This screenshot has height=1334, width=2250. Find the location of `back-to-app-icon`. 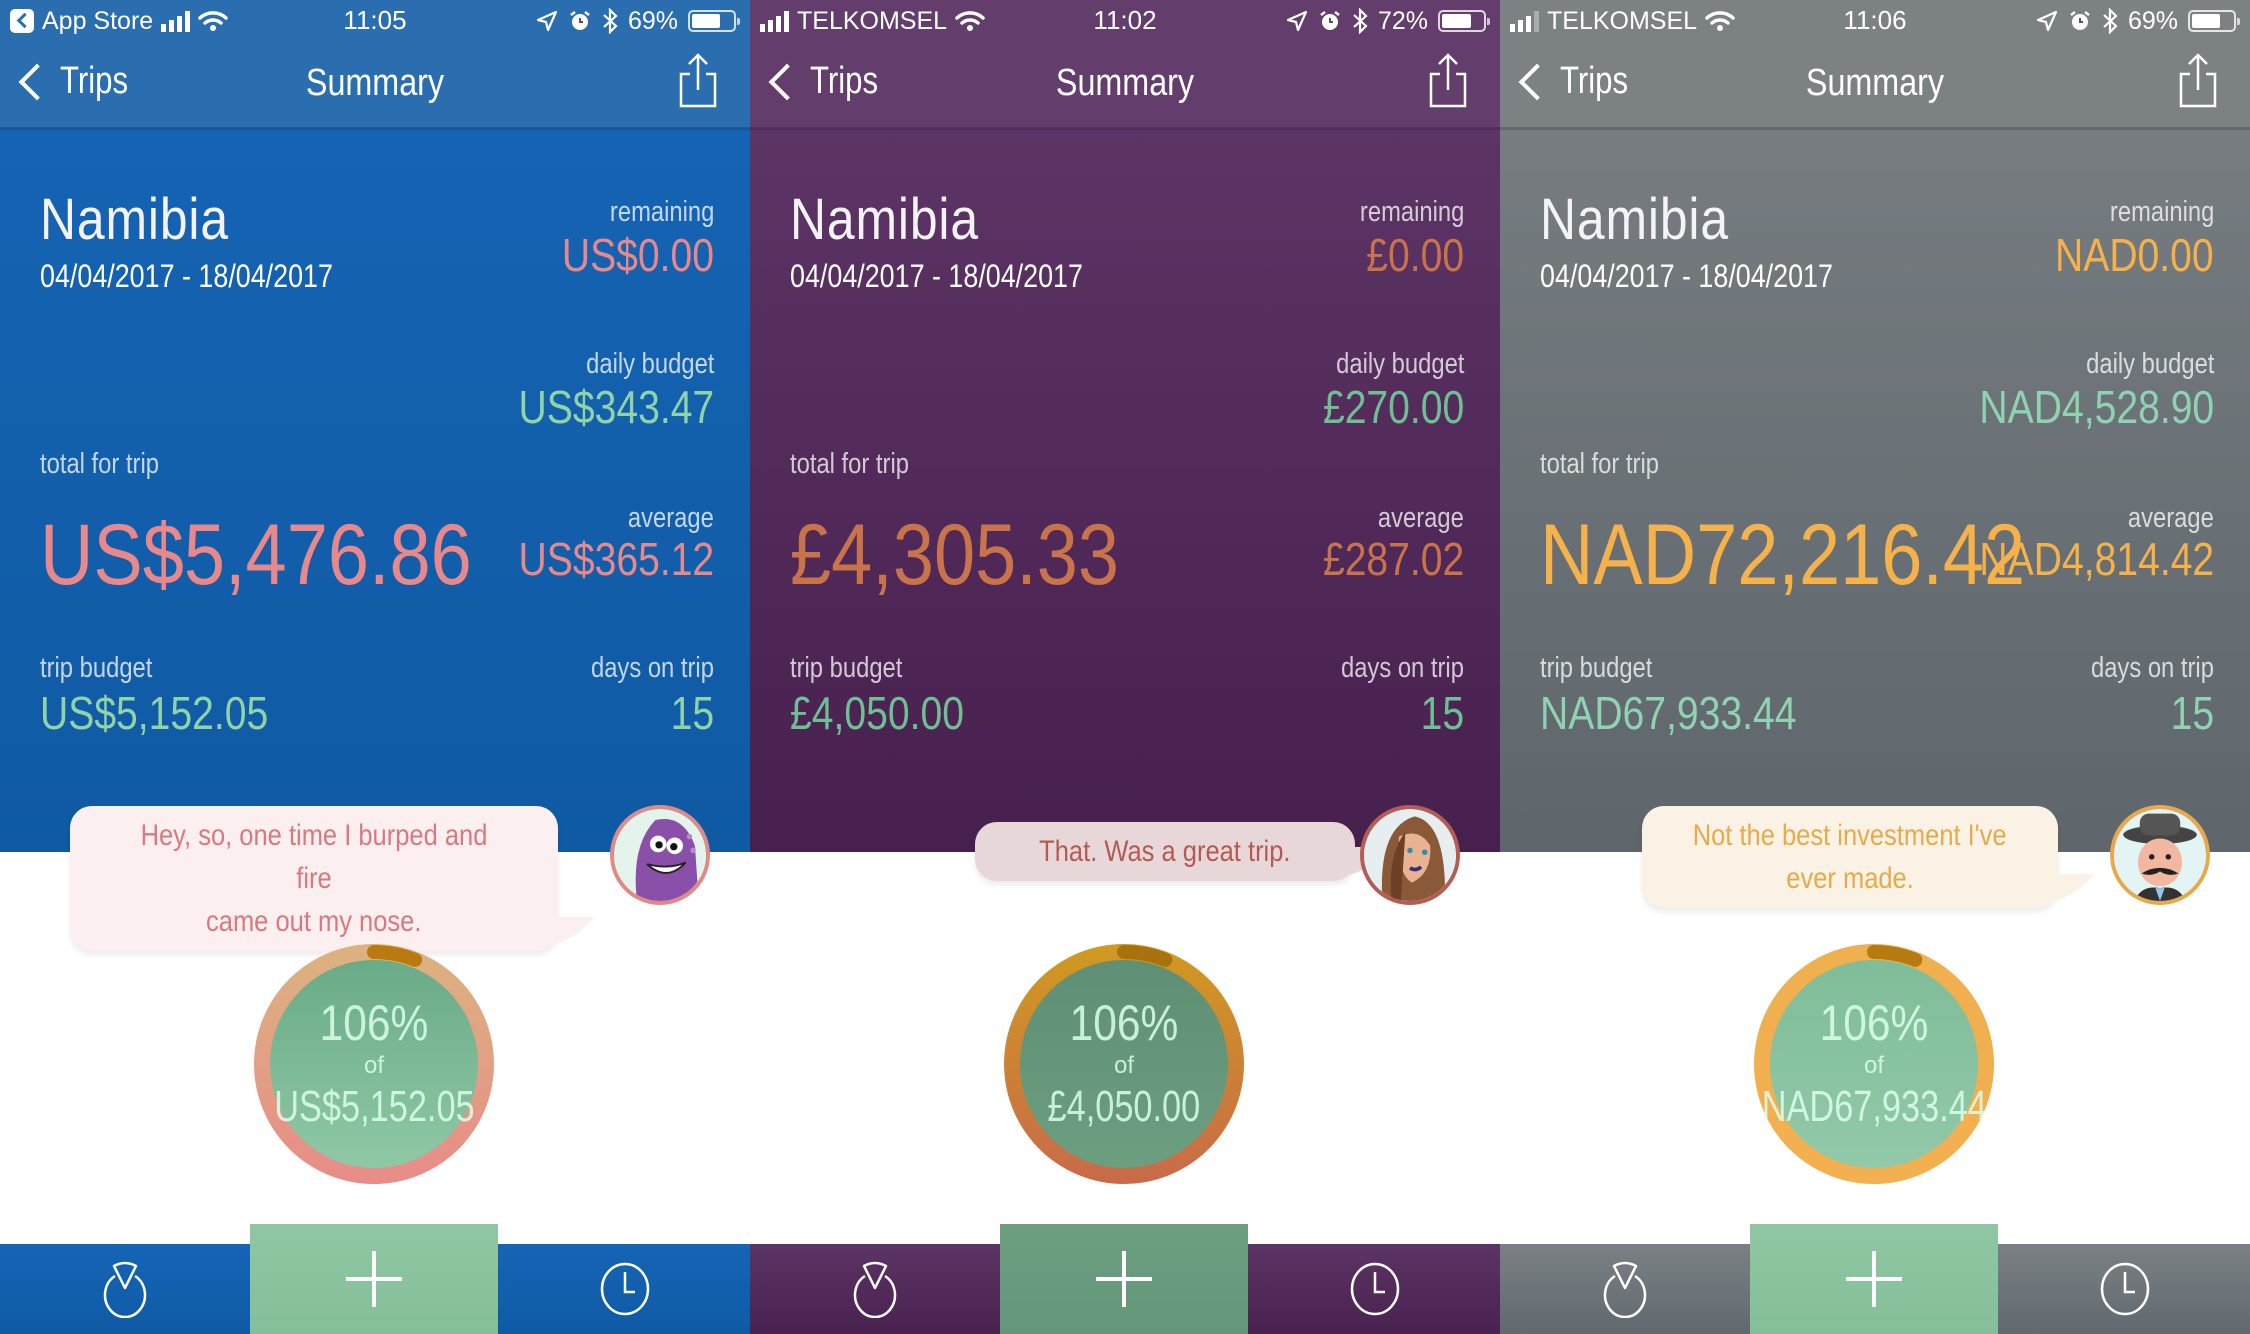

back-to-app-icon is located at coordinates (22, 21).